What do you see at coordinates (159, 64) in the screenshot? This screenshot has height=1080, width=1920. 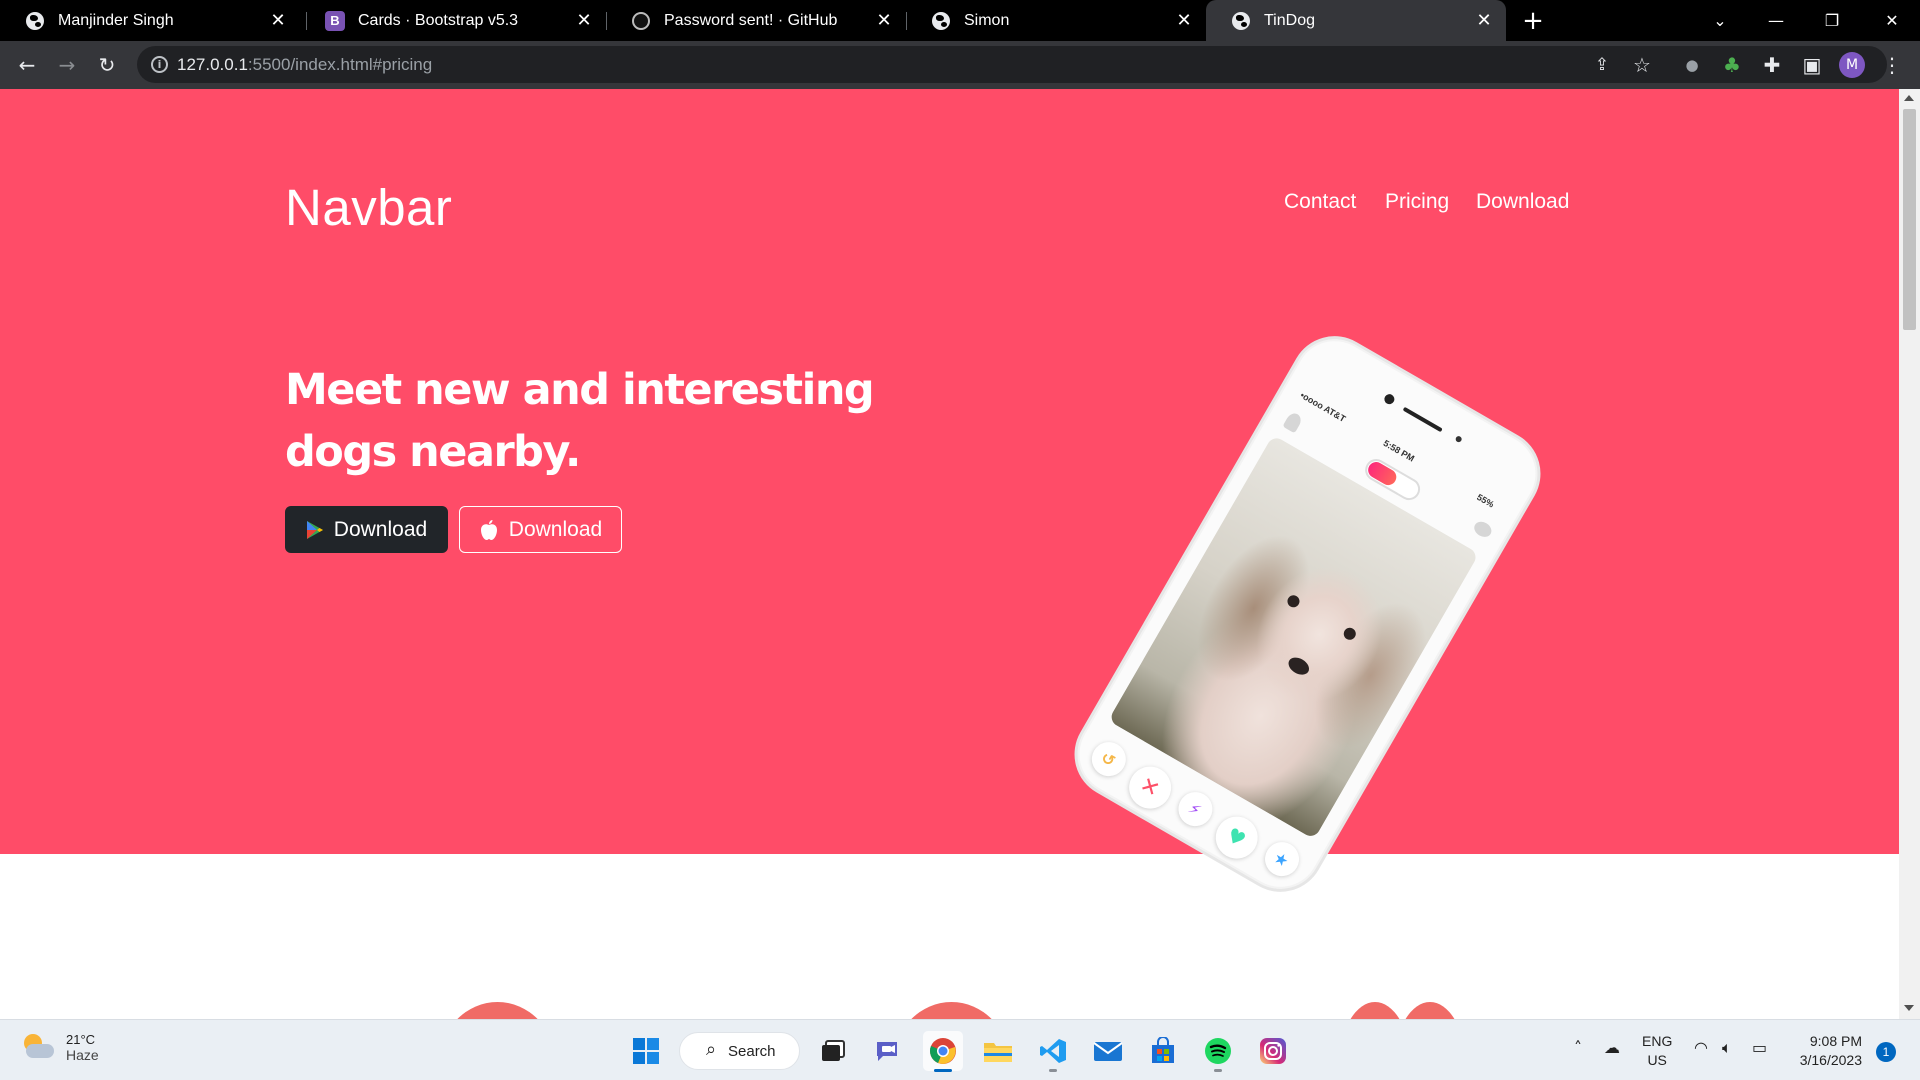 I see `site-info-icon: i` at bounding box center [159, 64].